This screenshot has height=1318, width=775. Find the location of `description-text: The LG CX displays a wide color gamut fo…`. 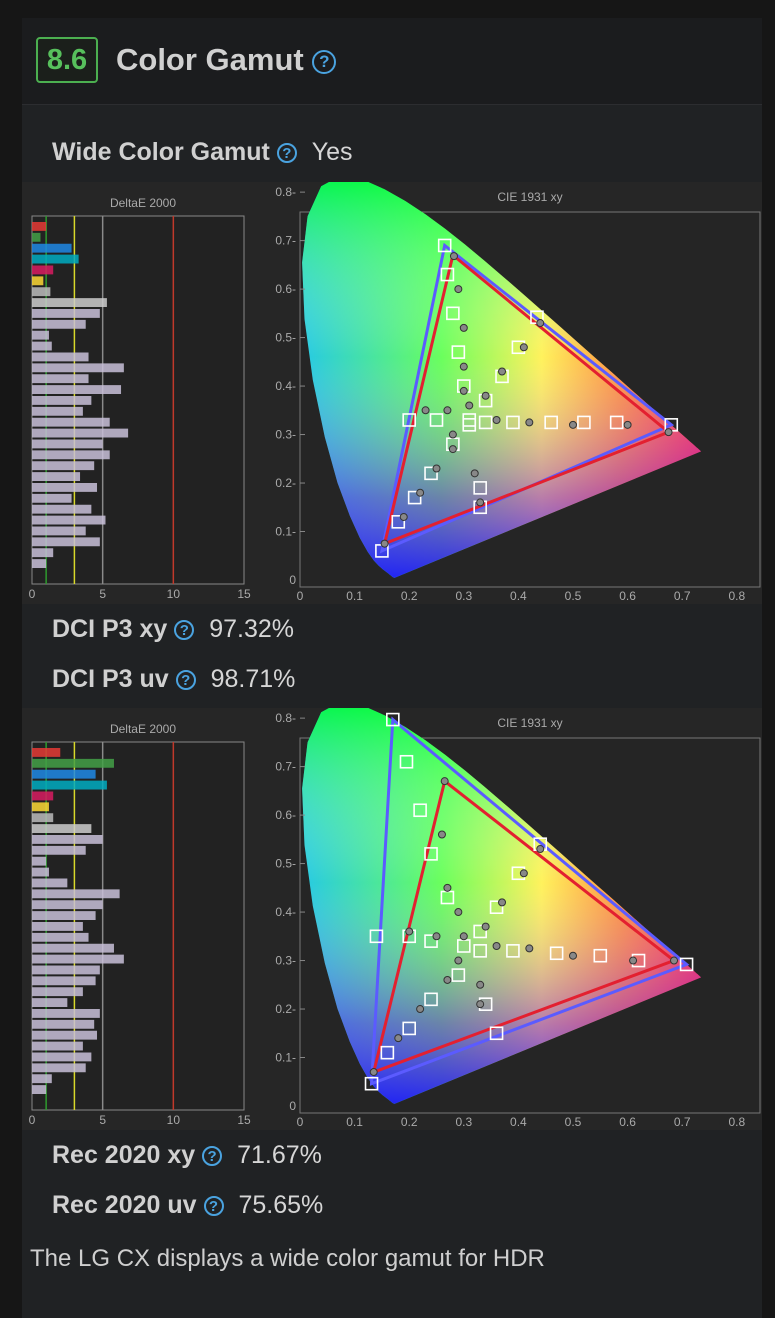

description-text: The LG CX displays a wide color gamut fo… is located at coordinates (287, 1258).